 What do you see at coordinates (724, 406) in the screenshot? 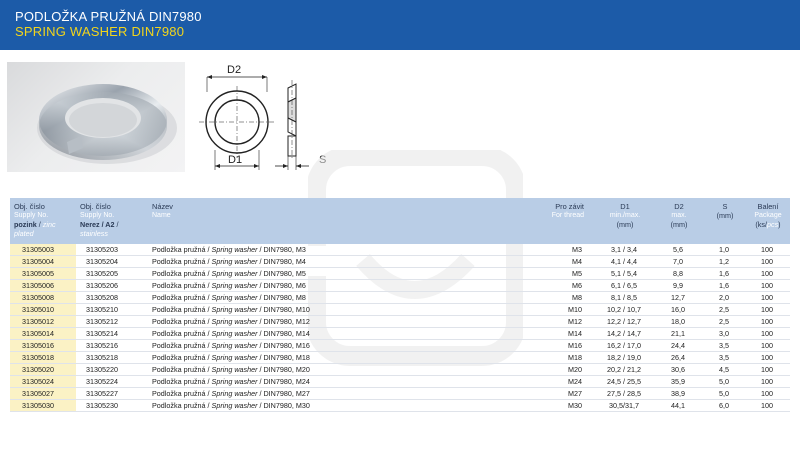
I see `cell-s: 6,0` at bounding box center [724, 406].